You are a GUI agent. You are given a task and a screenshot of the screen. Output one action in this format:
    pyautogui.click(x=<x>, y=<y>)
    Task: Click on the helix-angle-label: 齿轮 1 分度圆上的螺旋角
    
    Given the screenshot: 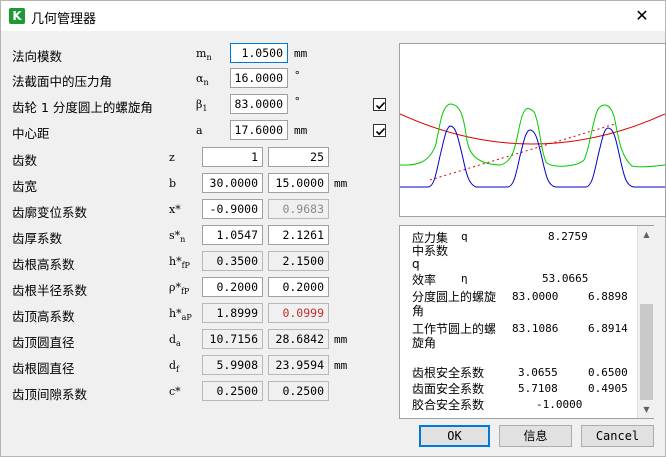 What is the action you would take?
    pyautogui.click(x=82, y=107)
    